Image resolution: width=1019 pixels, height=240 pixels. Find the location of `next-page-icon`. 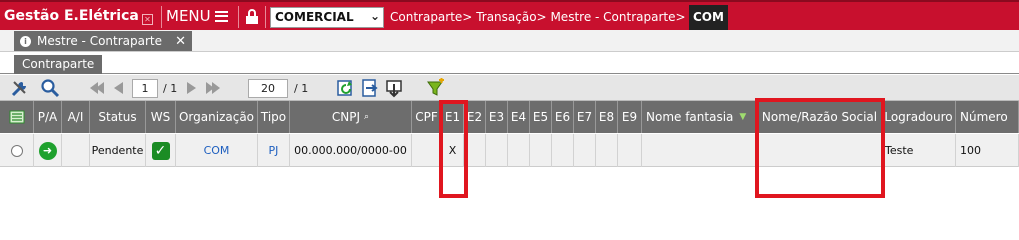

next-page-icon is located at coordinates (191, 88).